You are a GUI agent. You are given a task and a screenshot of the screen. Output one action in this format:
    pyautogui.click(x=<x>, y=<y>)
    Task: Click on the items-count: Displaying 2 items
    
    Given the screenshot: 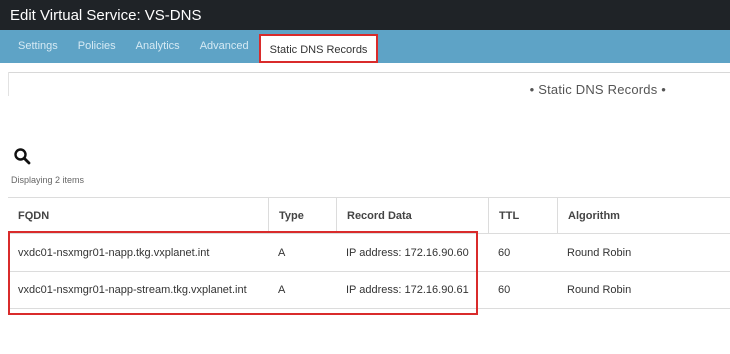 What is the action you would take?
    pyautogui.click(x=48, y=180)
    